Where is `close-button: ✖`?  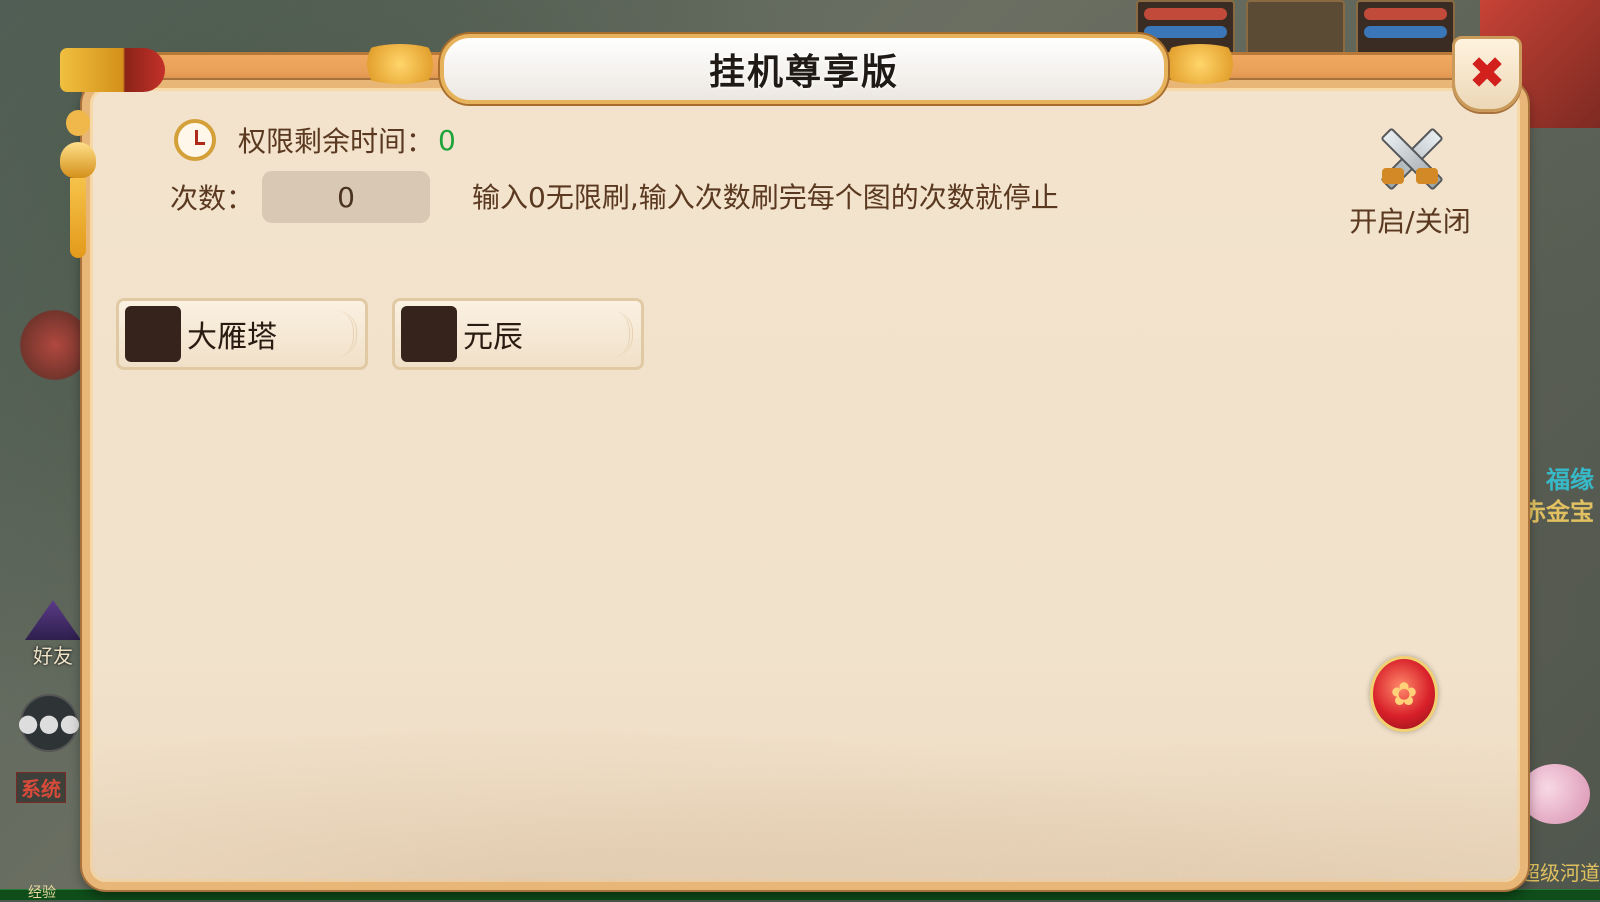 close-button: ✖ is located at coordinates (1487, 74).